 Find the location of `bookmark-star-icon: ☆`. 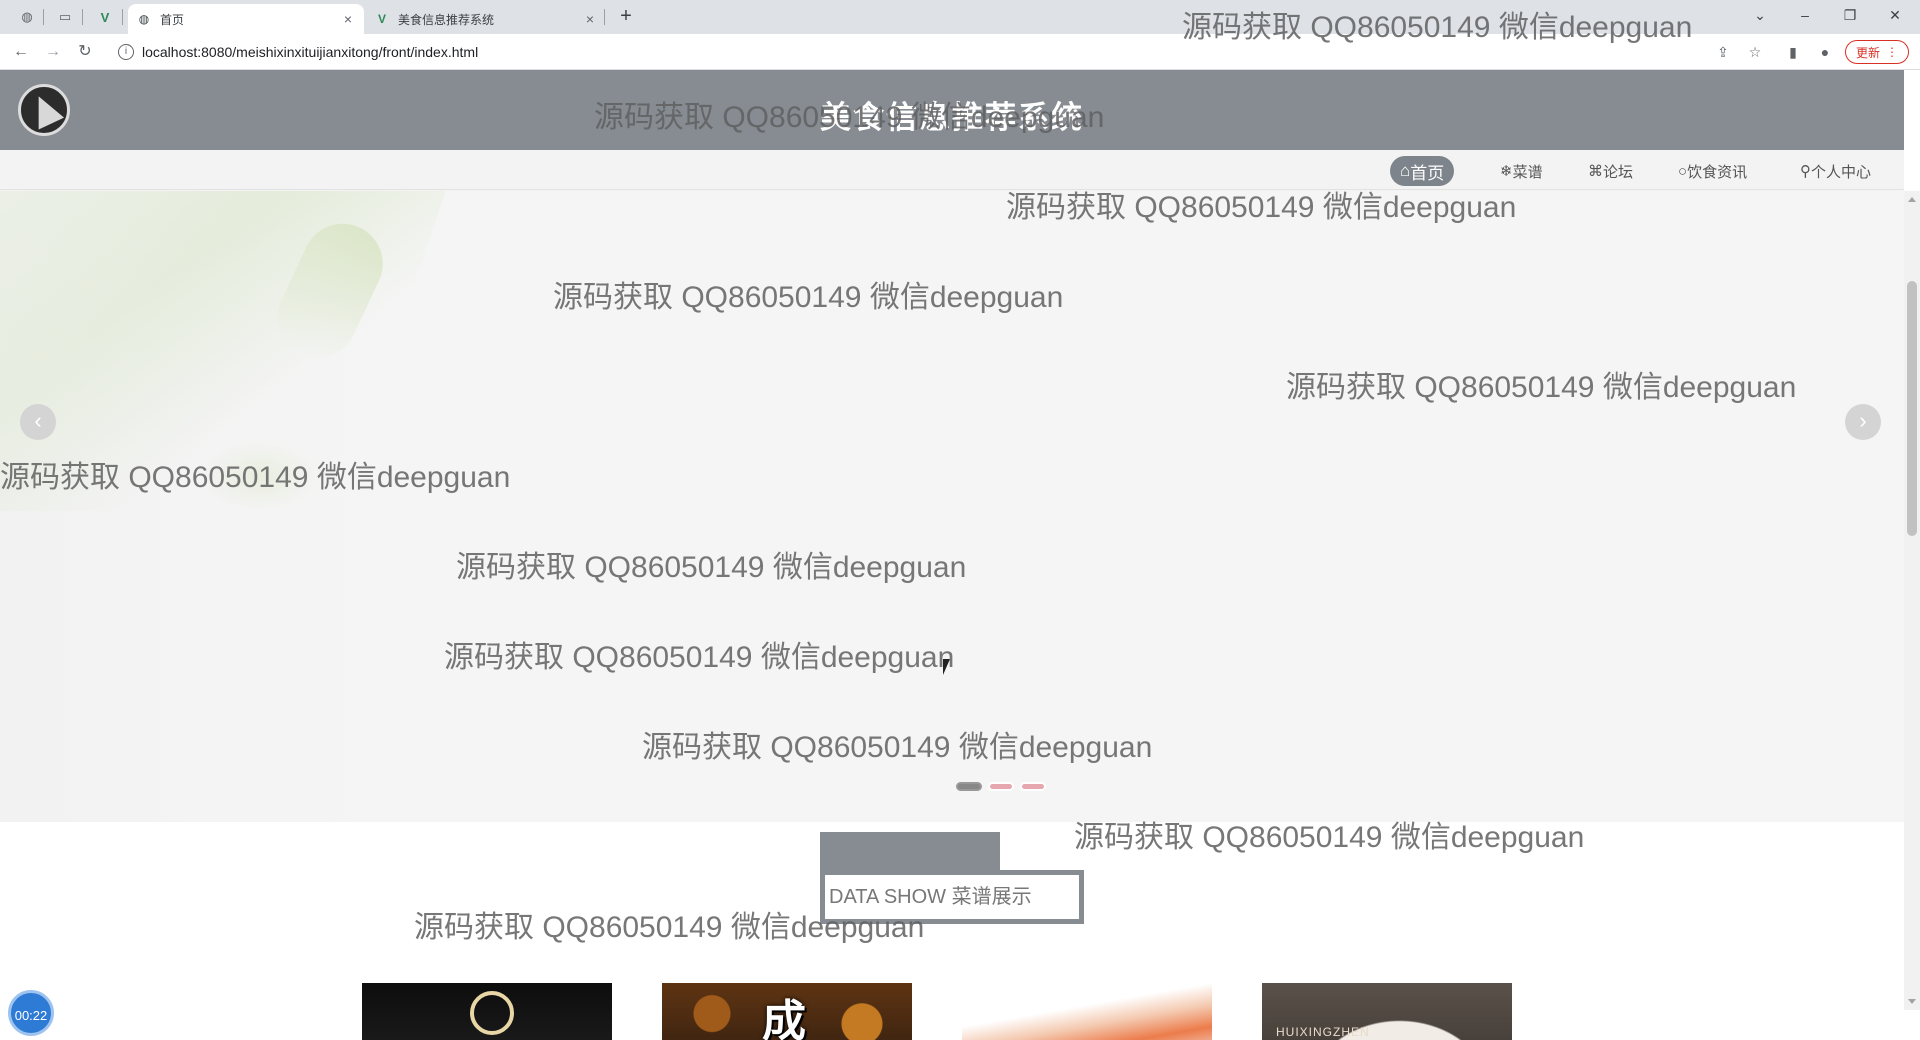

bookmark-star-icon: ☆ is located at coordinates (1755, 52).